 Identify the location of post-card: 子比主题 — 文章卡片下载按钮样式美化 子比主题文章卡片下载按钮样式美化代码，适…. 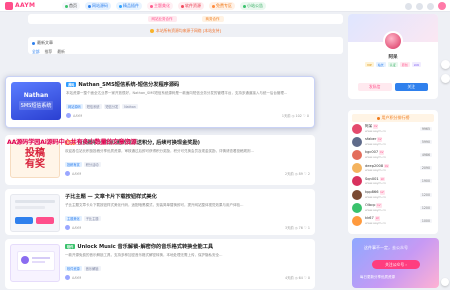
(160, 212).